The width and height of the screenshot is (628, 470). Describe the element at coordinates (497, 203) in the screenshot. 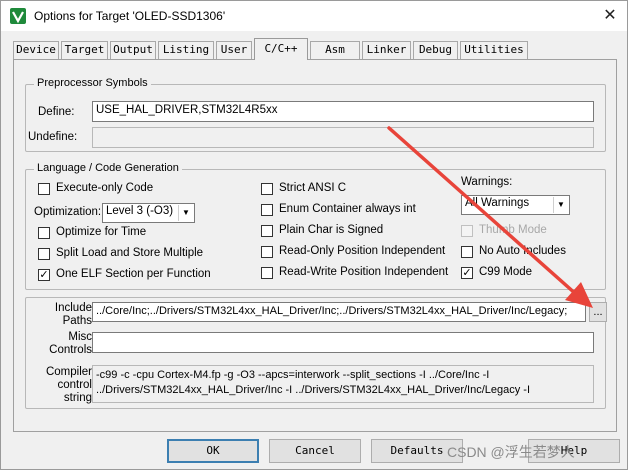

I see `warnings-value: All Warnings` at that location.